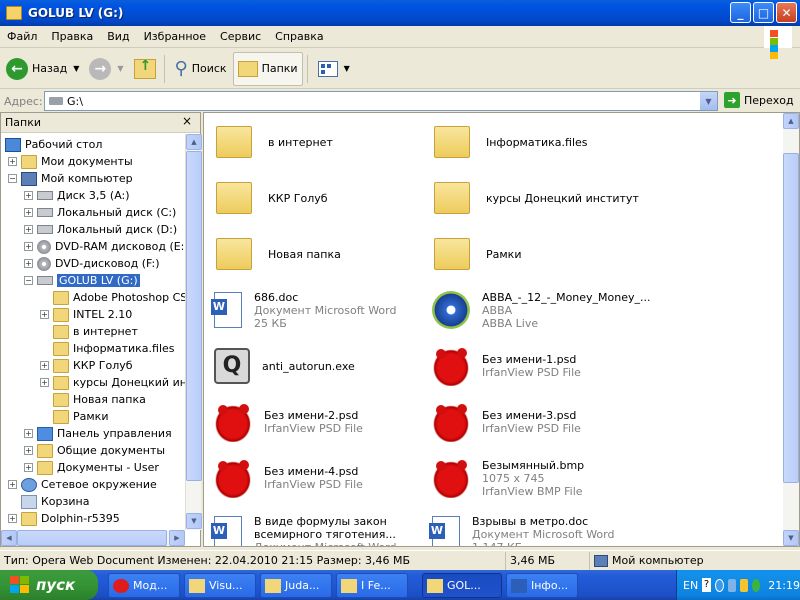  What do you see at coordinates (507, 142) in the screenshot?
I see `file-item: Інформатика.files` at bounding box center [507, 142].